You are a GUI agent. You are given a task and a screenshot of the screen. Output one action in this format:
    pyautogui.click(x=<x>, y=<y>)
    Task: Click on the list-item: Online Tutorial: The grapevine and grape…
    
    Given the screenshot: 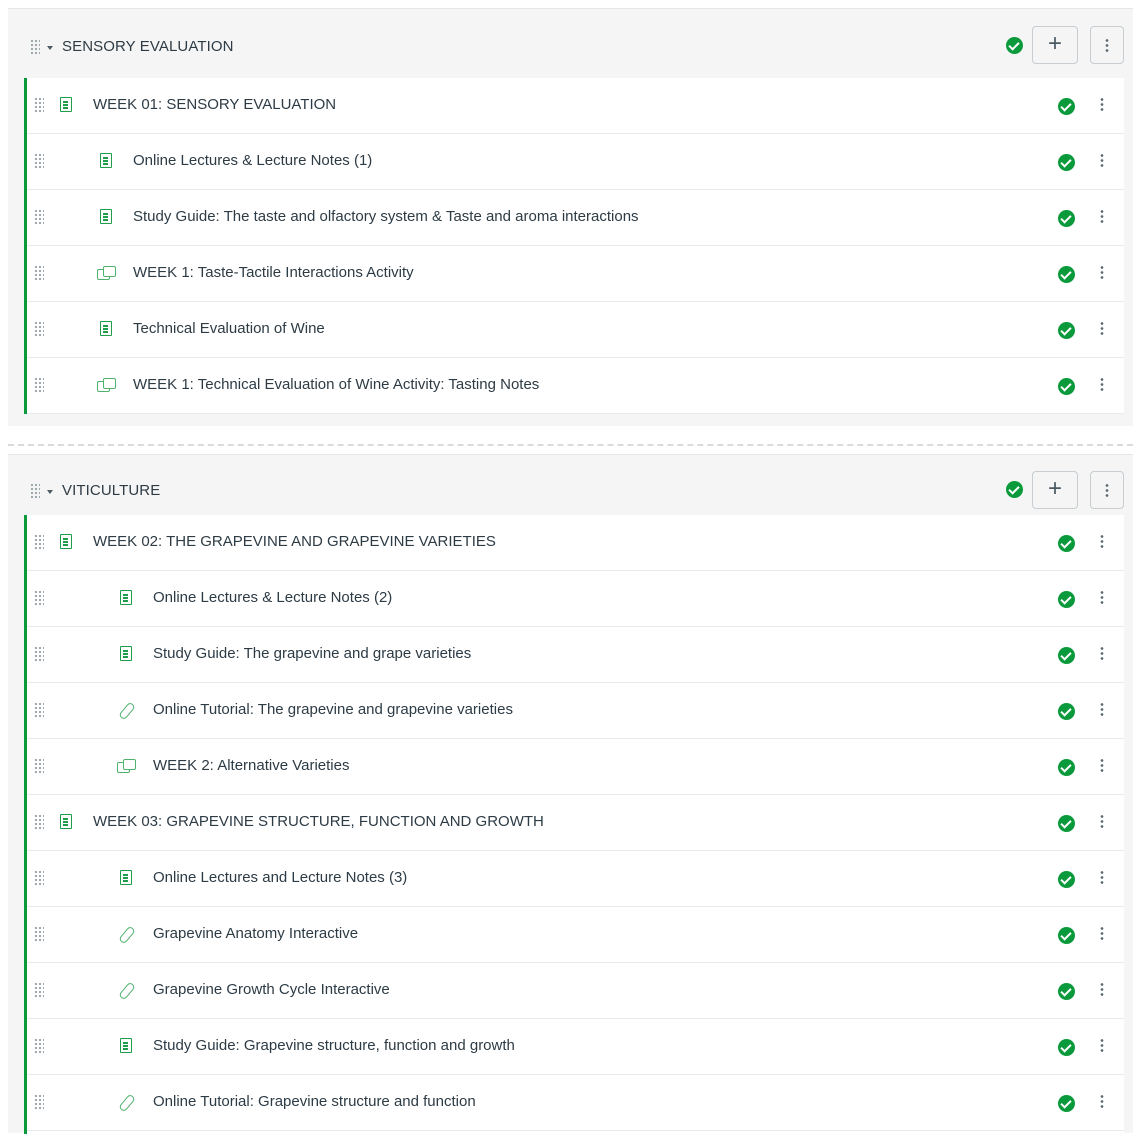 What is the action you would take?
    pyautogui.click(x=575, y=711)
    